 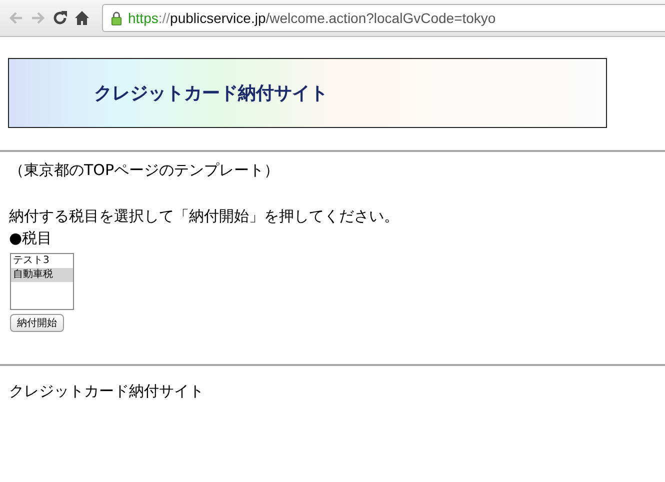 What do you see at coordinates (107, 391) in the screenshot?
I see `footer-text: クレジットカード納付サイト` at bounding box center [107, 391].